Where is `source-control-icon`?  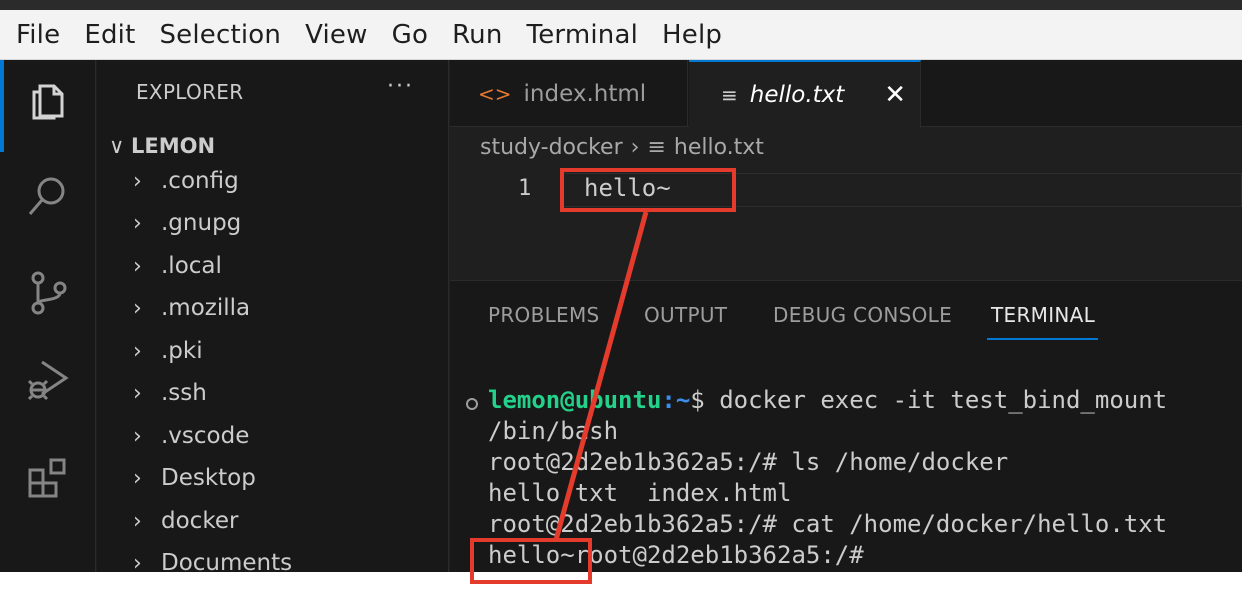 source-control-icon is located at coordinates (49, 293).